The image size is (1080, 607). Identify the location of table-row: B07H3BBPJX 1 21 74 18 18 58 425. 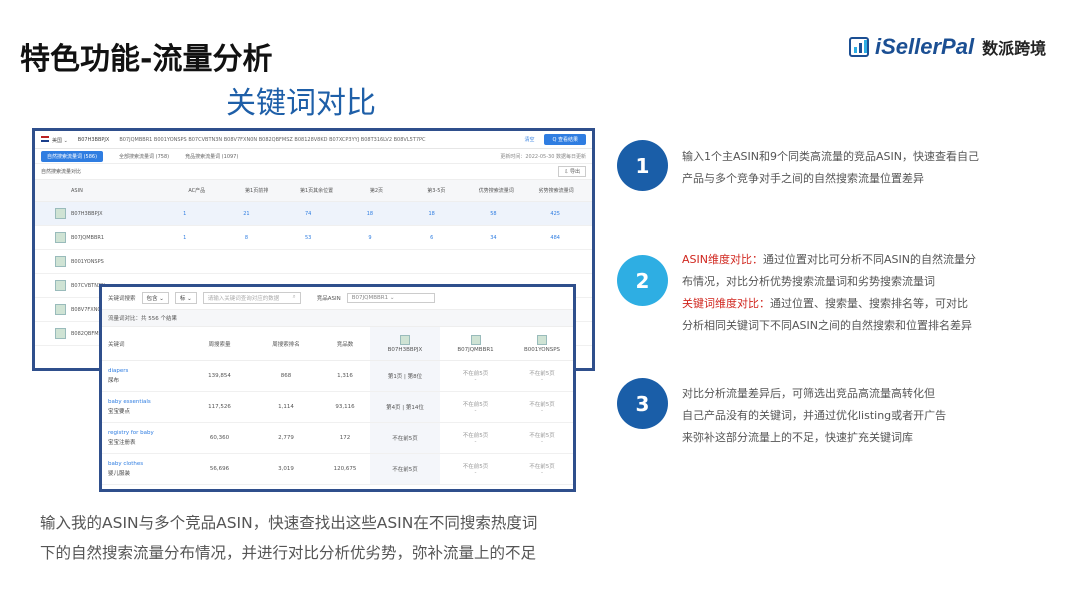
(313, 214).